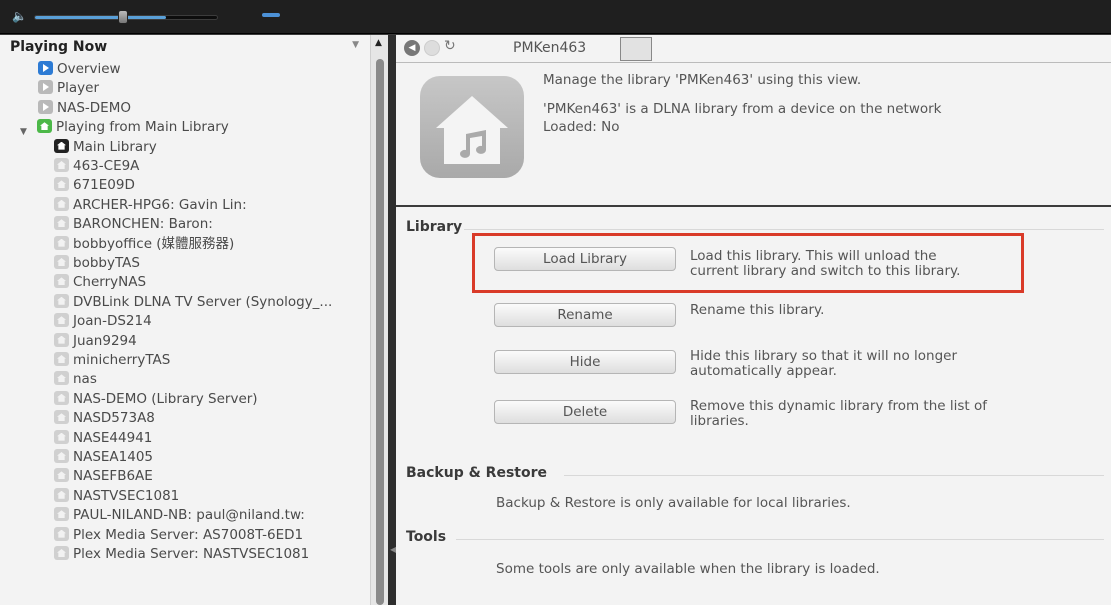  Describe the element at coordinates (113, 457) in the screenshot. I see `tree-item-label: NASEA1405` at that location.